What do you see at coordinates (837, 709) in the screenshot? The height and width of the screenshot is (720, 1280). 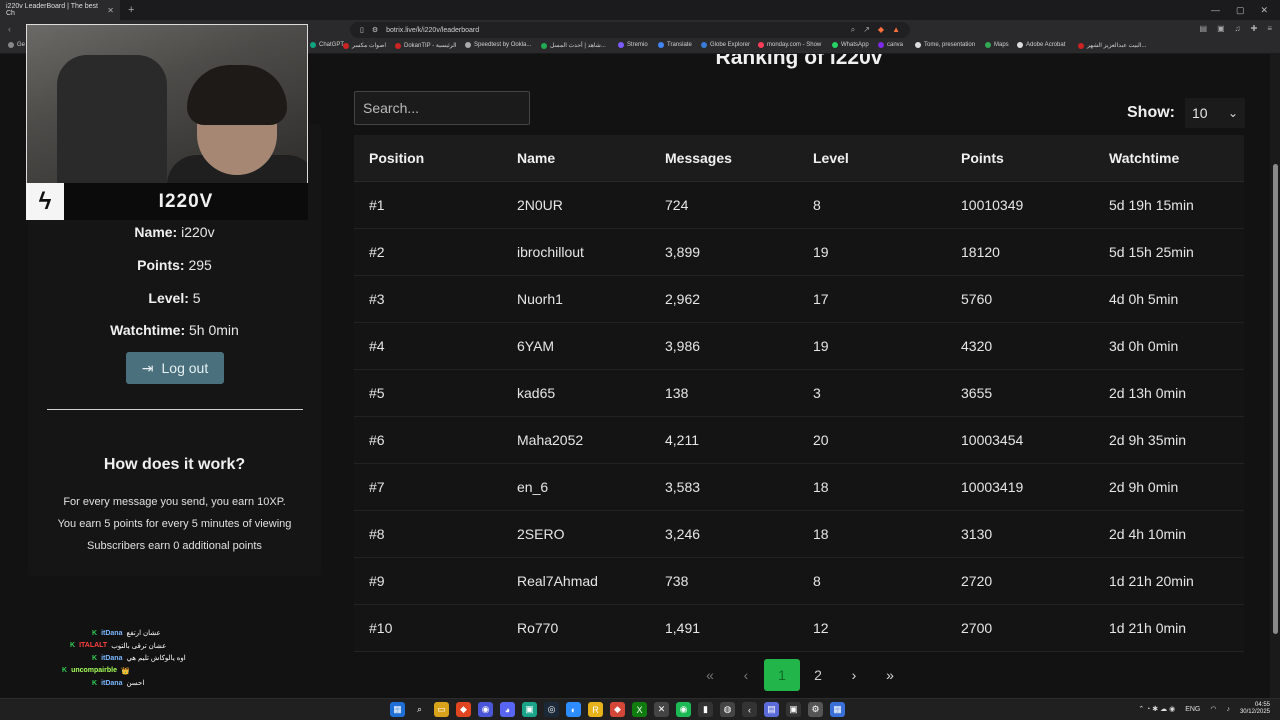 I see `app-icon: ▦` at bounding box center [837, 709].